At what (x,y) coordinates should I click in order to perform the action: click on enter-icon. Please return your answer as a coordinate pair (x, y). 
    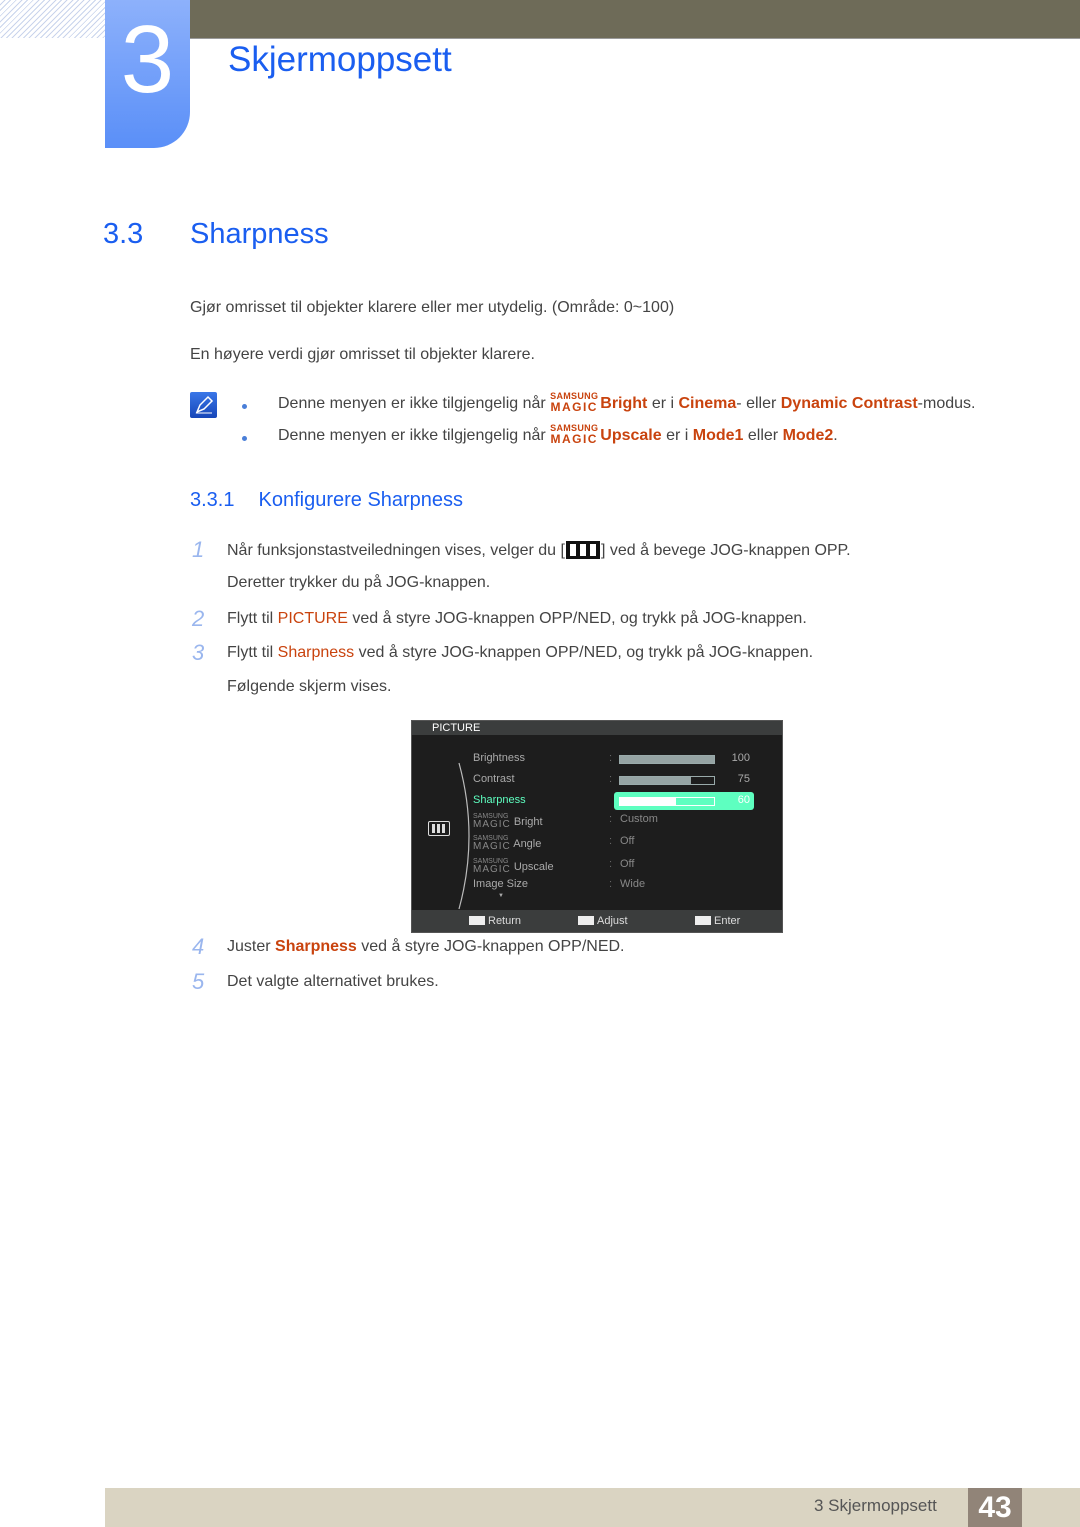
    Looking at the image, I should click on (703, 920).